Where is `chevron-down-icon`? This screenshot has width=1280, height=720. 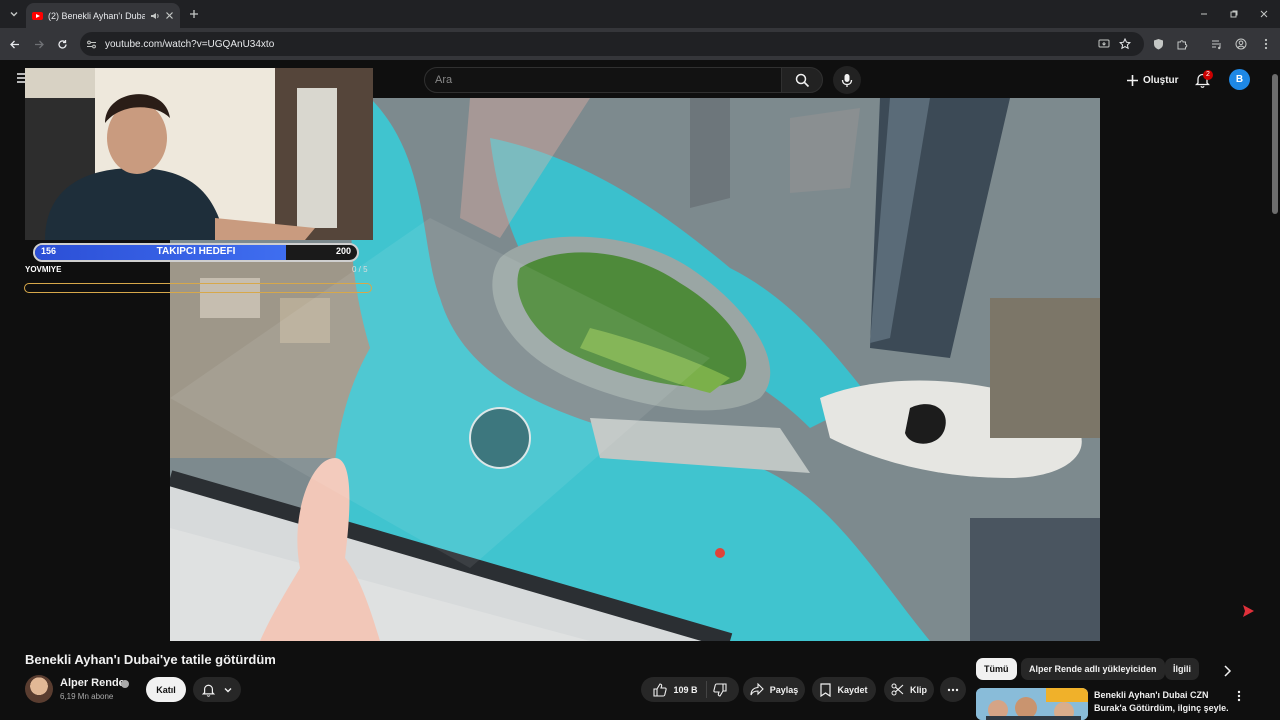 chevron-down-icon is located at coordinates (228, 690).